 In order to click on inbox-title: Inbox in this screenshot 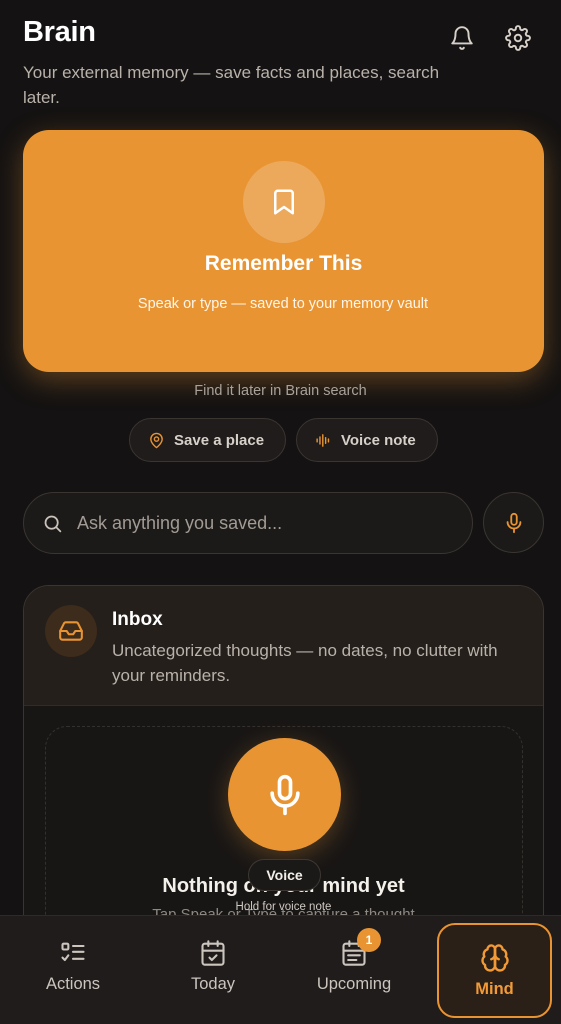, I will do `click(137, 619)`.